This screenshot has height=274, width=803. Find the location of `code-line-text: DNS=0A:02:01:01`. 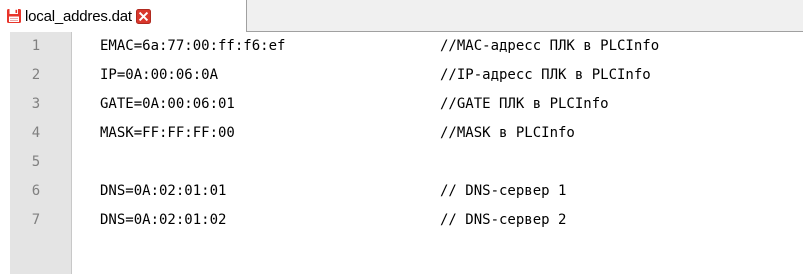

code-line-text: DNS=0A:02:01:01 is located at coordinates (163, 191).